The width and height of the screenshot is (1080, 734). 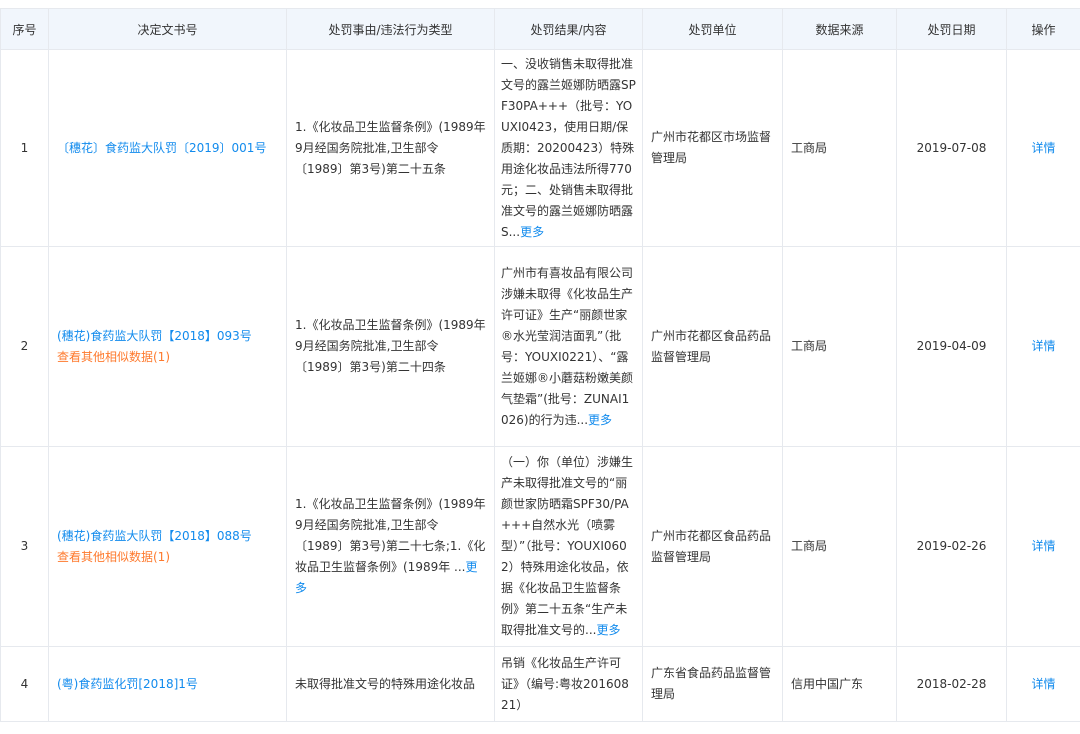 What do you see at coordinates (161, 148) in the screenshot?
I see `doc-no-link: 〔穗花〕食药监大队罚〔2019〕001号` at bounding box center [161, 148].